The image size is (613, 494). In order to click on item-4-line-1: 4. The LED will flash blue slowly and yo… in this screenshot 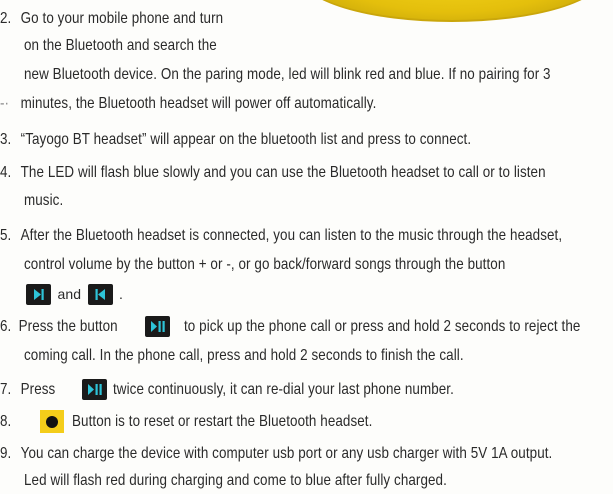, I will do `click(273, 172)`.